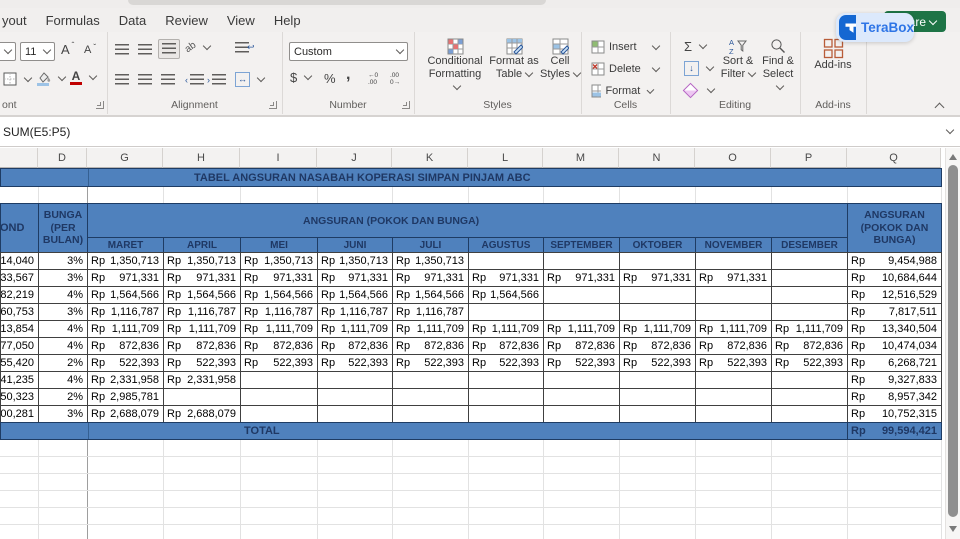  I want to click on col-header-cut, so click(19, 158).